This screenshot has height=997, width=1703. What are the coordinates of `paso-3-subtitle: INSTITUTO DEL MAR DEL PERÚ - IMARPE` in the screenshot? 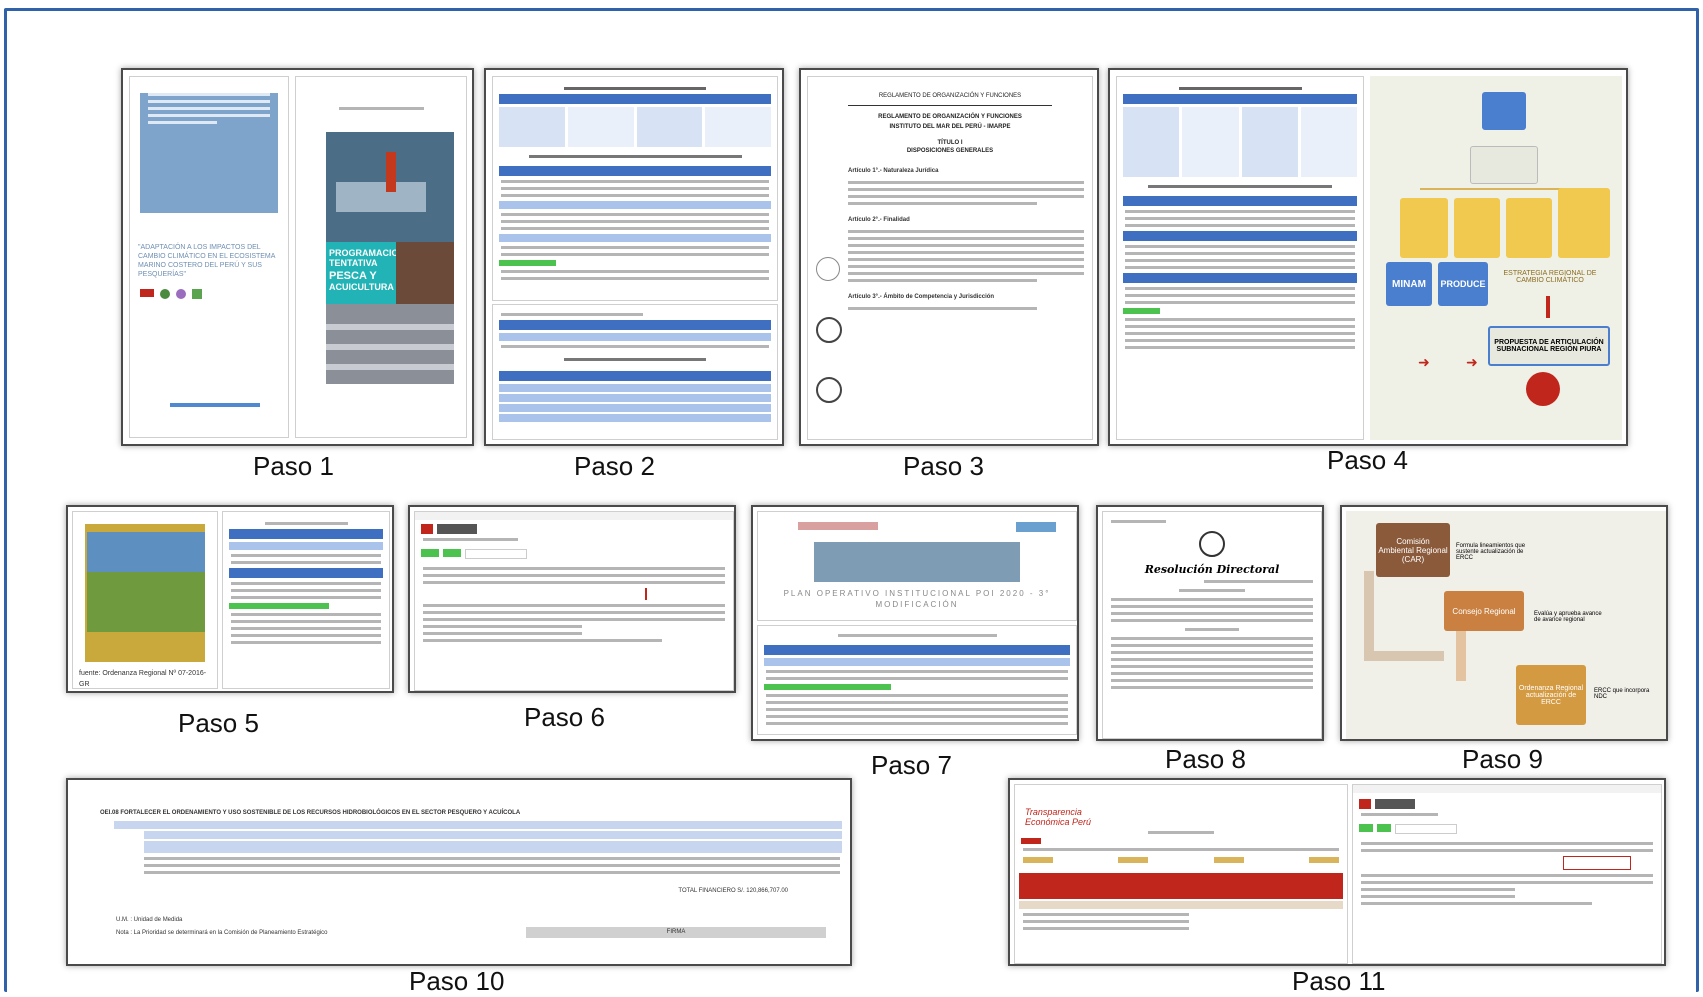 It's located at (950, 127).